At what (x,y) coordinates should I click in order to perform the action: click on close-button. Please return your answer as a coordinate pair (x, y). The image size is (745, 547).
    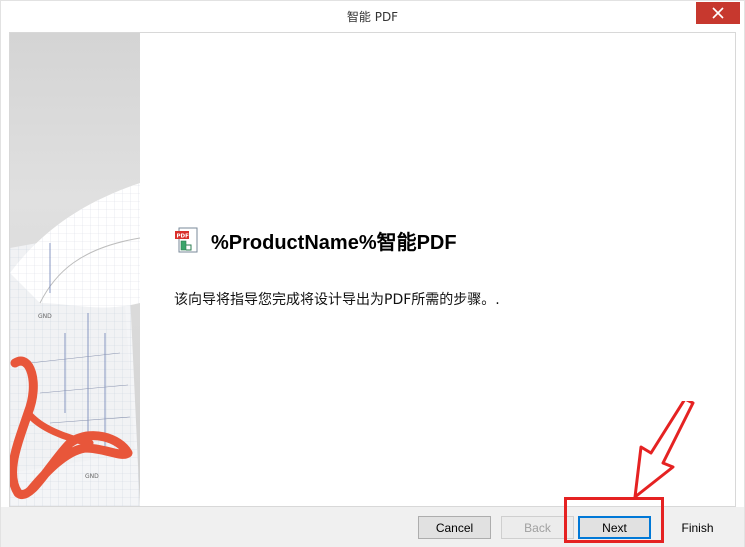
    Looking at the image, I should click on (718, 13).